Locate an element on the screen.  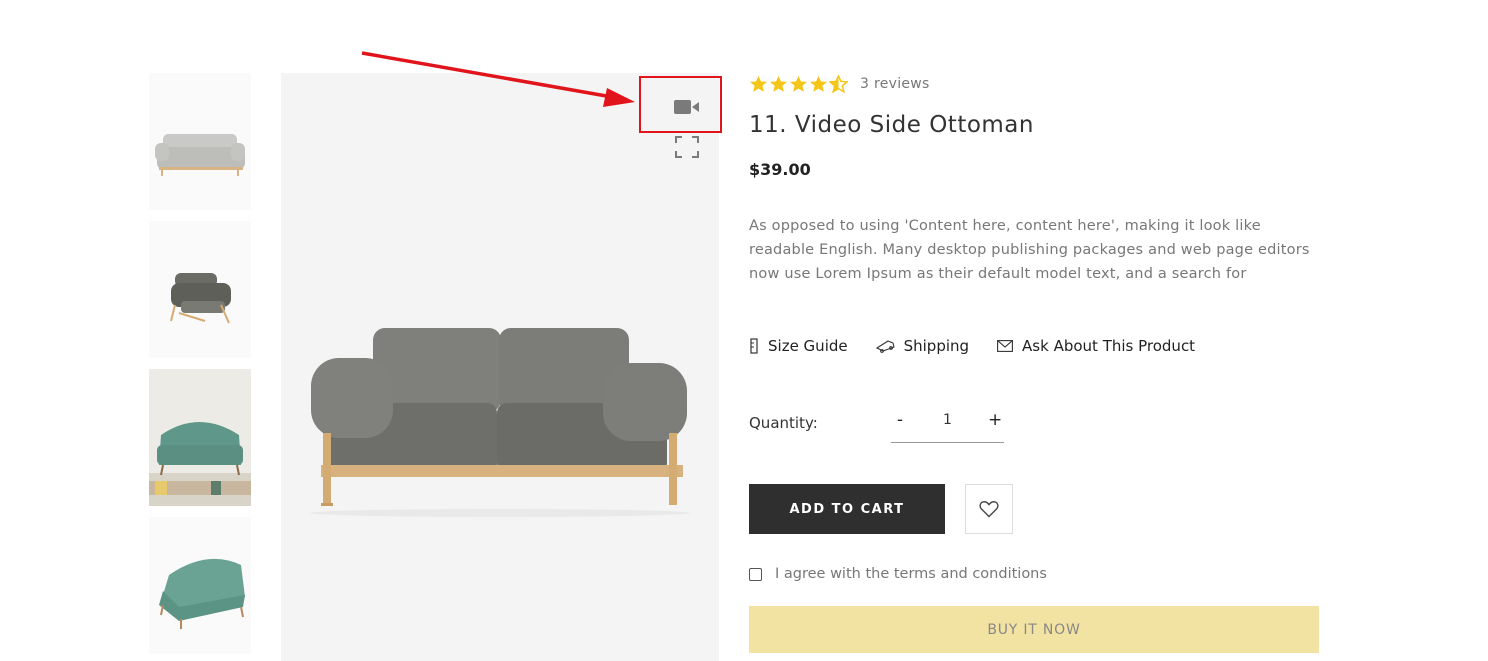
size-guide-label: Size Guide is located at coordinates (808, 346).